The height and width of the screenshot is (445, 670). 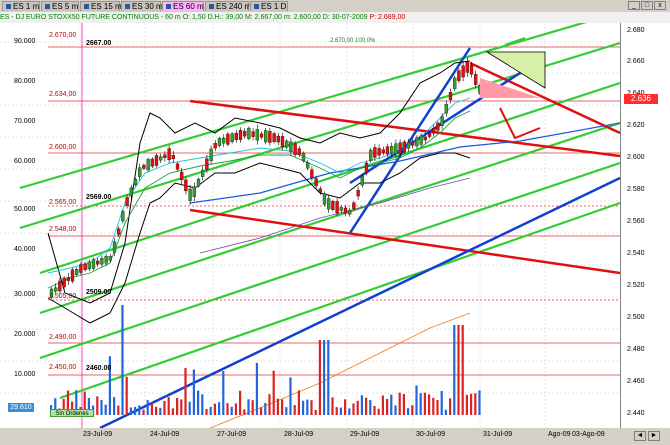 I want to click on volume-scale-label: 90.000, so click(x=25, y=41).